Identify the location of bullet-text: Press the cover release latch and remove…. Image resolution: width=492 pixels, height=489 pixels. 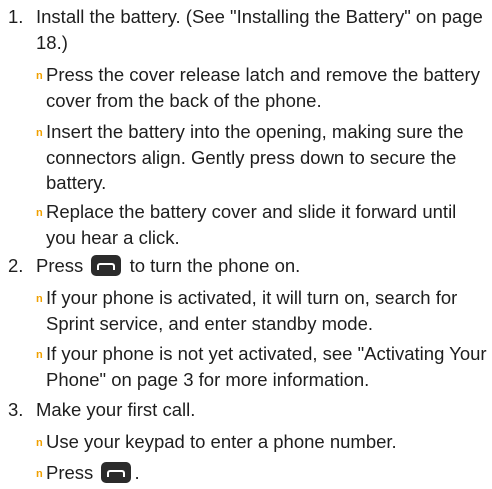
(263, 87).